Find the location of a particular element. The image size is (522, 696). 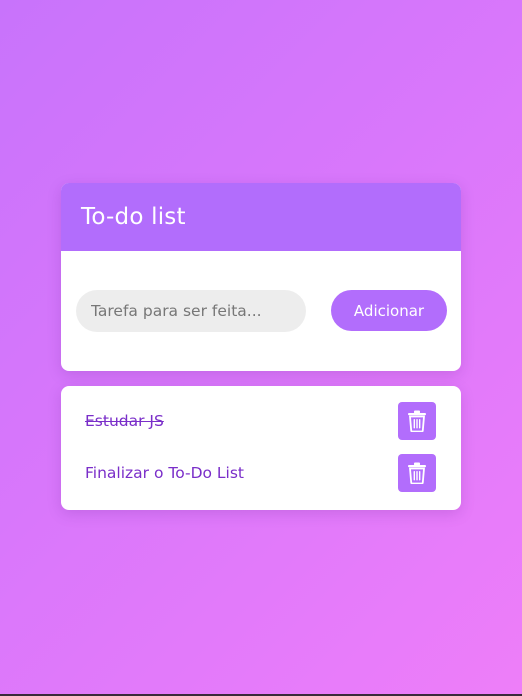

task-item: Finalizar o To-Do List is located at coordinates (261, 480).